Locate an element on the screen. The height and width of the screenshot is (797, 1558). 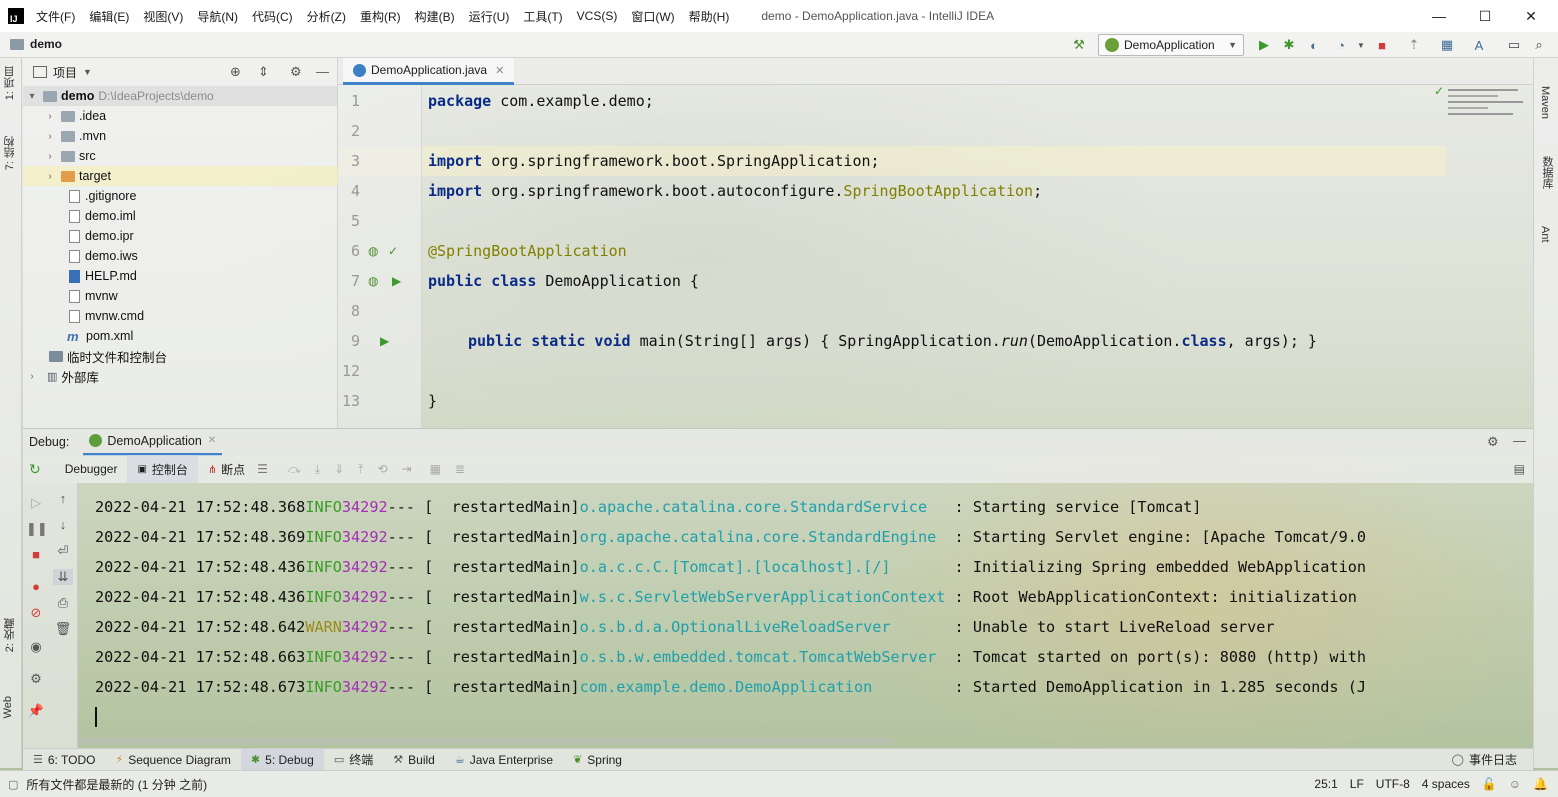
tab-debugger: Debugger is located at coordinates (91, 469).